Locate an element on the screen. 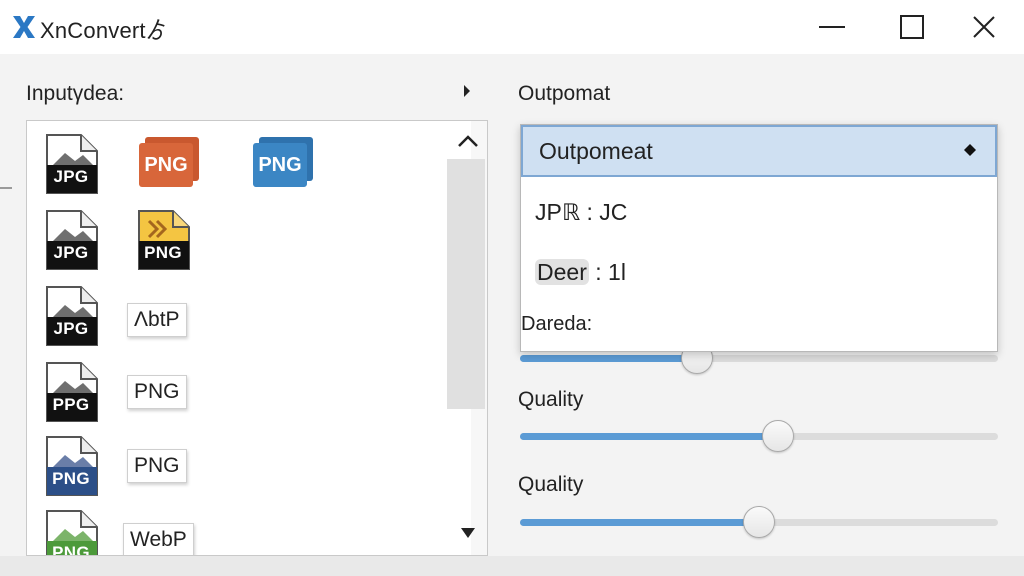 The height and width of the screenshot is (576, 1024). close-button is located at coordinates (984, 27).